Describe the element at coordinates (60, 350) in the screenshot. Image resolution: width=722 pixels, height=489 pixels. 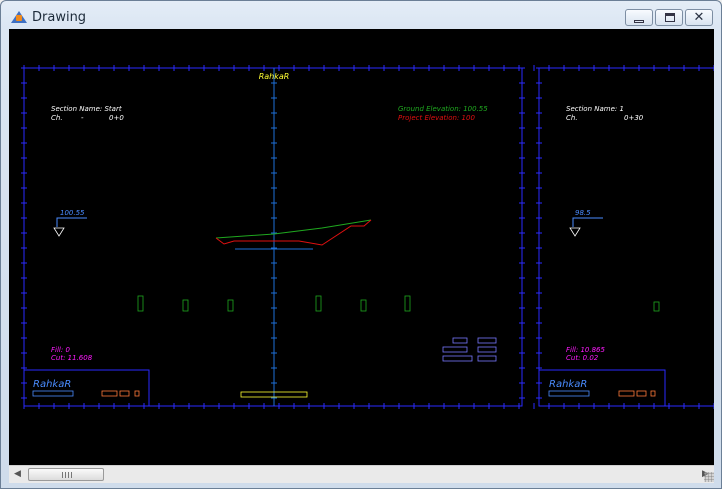
I see `fill-label: Fill: 0` at that location.